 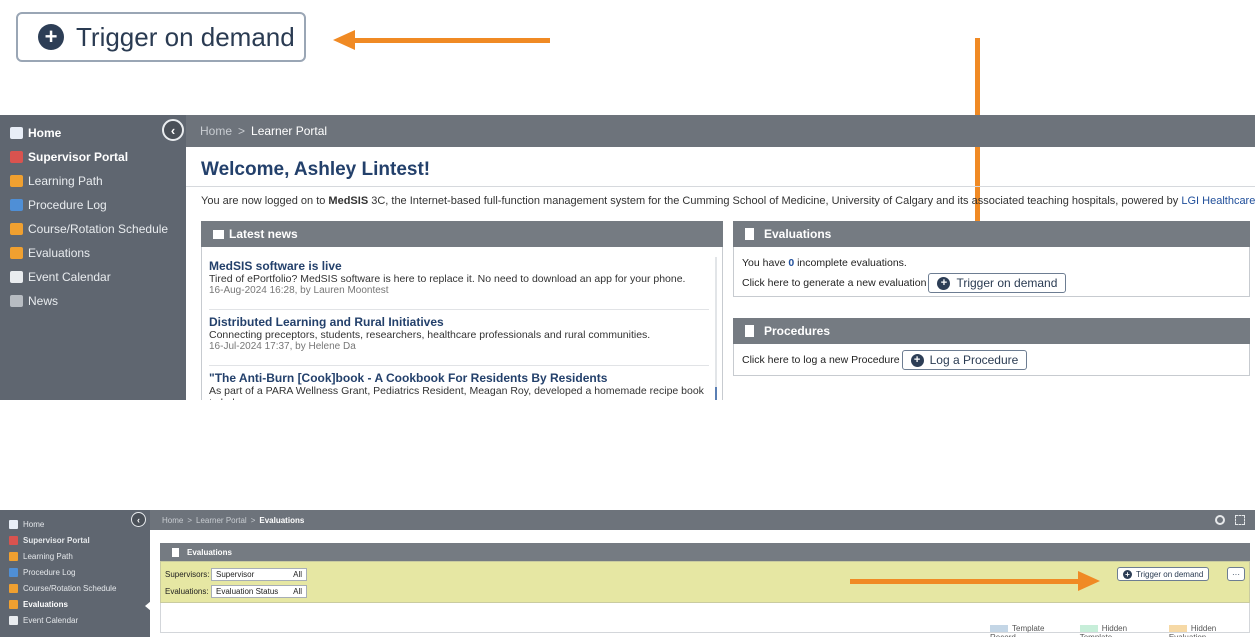 I want to click on legend-hidden-evaluation: Hidden Evaluation, so click(x=1211, y=630).